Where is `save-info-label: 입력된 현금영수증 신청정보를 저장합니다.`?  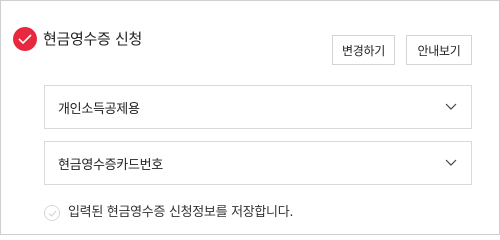 save-info-label: 입력된 현금영수증 신청정보를 저장합니다. is located at coordinates (181, 212).